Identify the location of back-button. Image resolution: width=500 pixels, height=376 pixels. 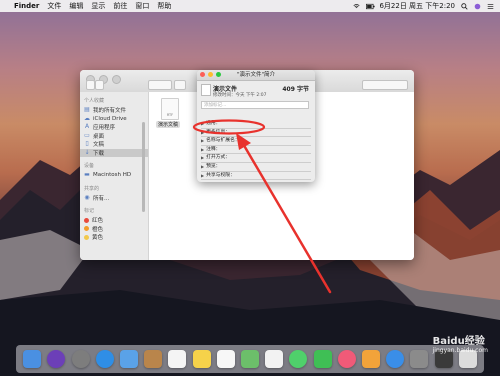
(90, 85).